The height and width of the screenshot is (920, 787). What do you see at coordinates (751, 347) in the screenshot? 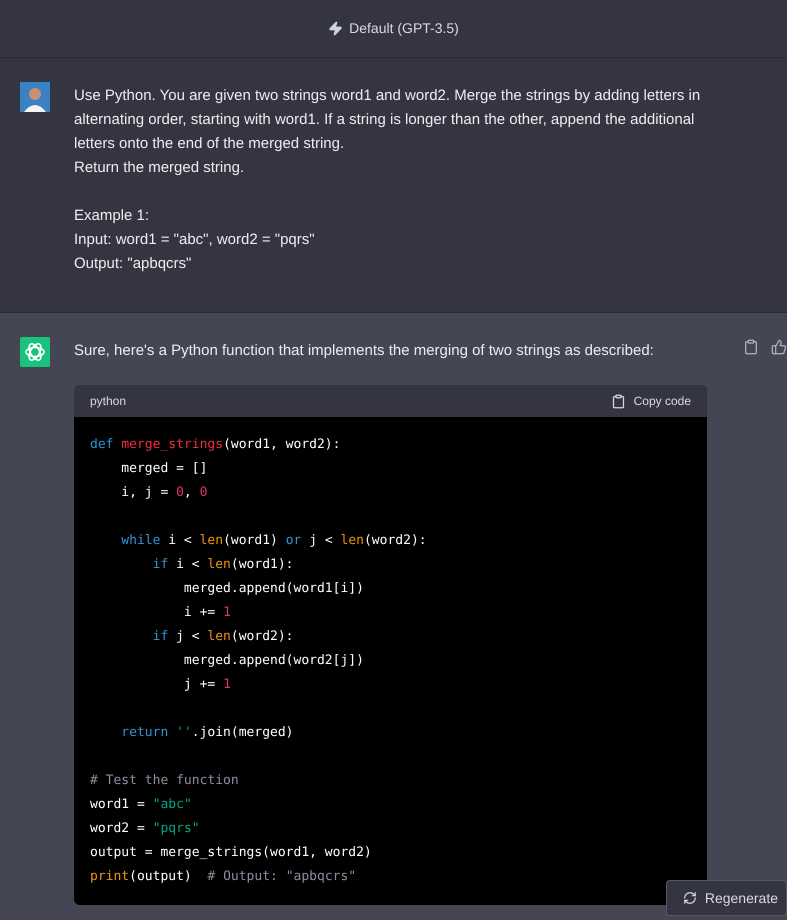
I see `copy-icon` at bounding box center [751, 347].